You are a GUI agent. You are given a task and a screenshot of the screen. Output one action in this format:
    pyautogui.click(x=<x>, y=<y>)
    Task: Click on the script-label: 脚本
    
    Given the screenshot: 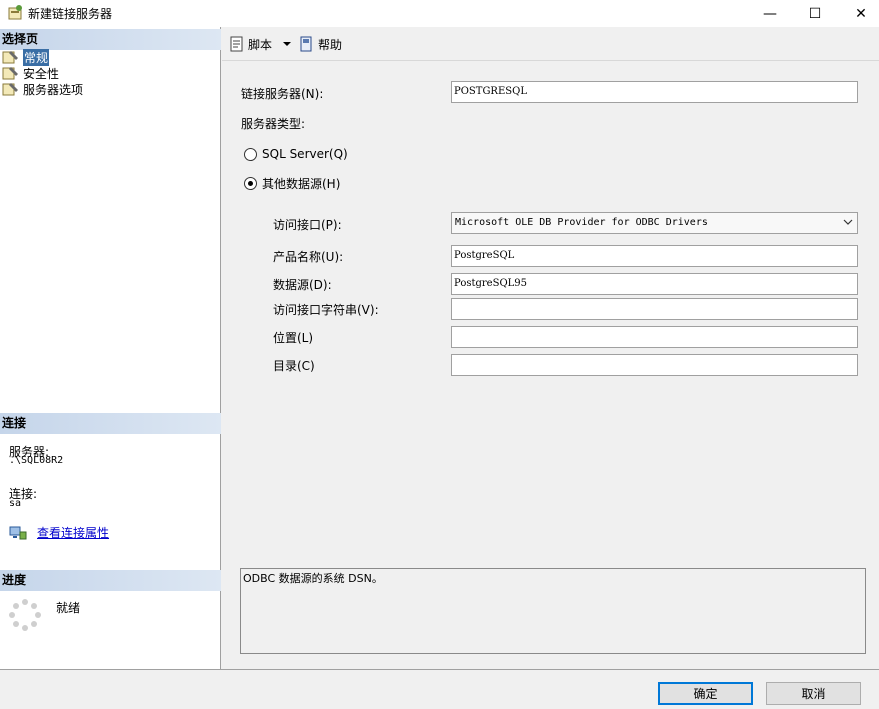 What is the action you would take?
    pyautogui.click(x=260, y=44)
    